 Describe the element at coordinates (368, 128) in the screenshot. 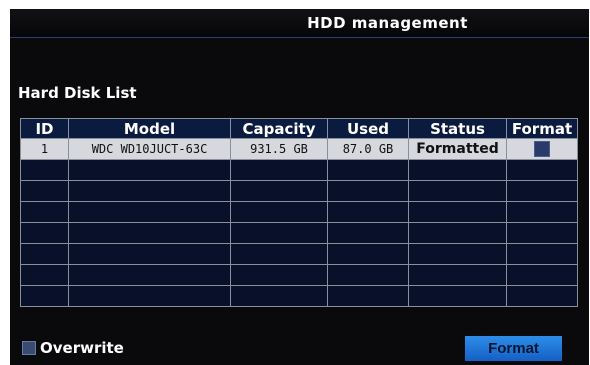

I see `column-header-used: Used` at that location.